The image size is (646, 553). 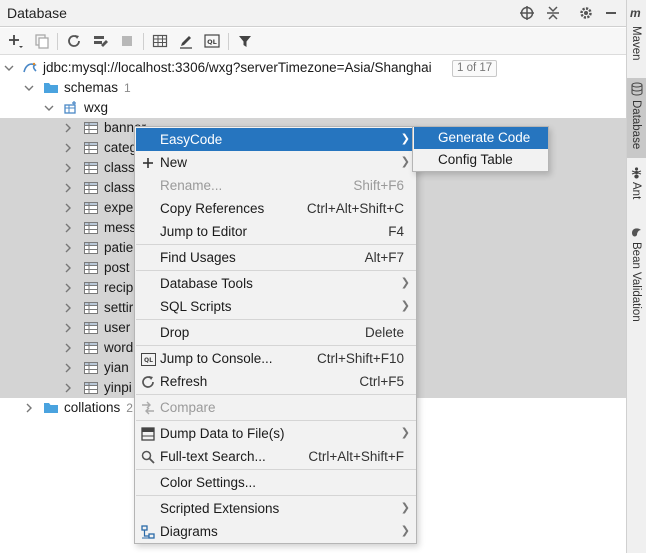 What do you see at coordinates (637, 90) in the screenshot?
I see `database-icon` at bounding box center [637, 90].